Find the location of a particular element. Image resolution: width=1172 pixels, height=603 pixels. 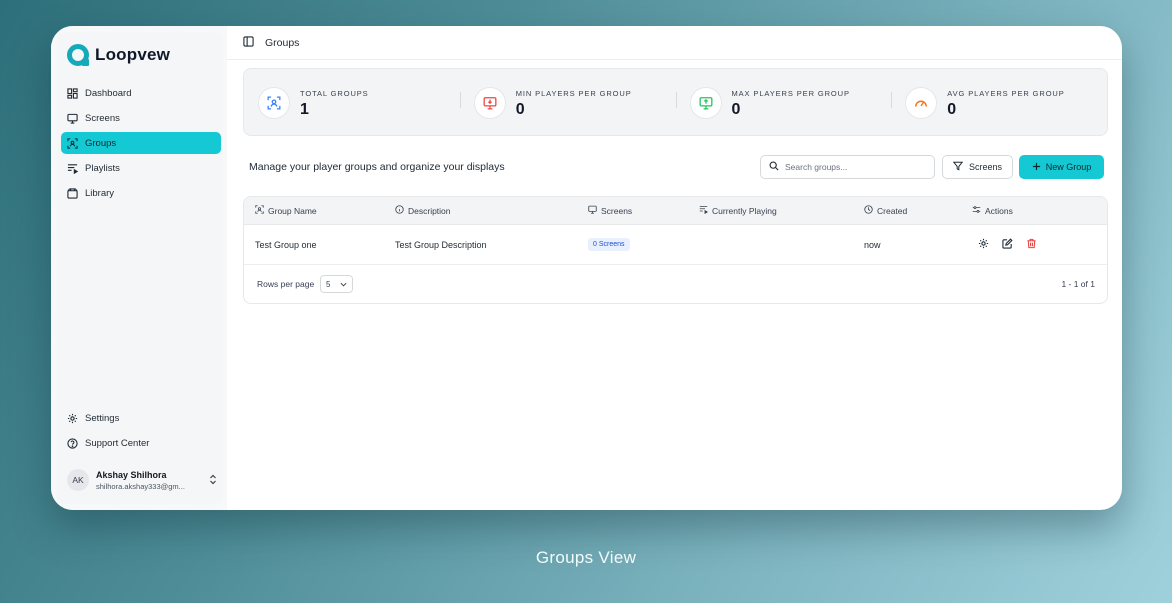

dashboard-icon is located at coordinates (72, 93).